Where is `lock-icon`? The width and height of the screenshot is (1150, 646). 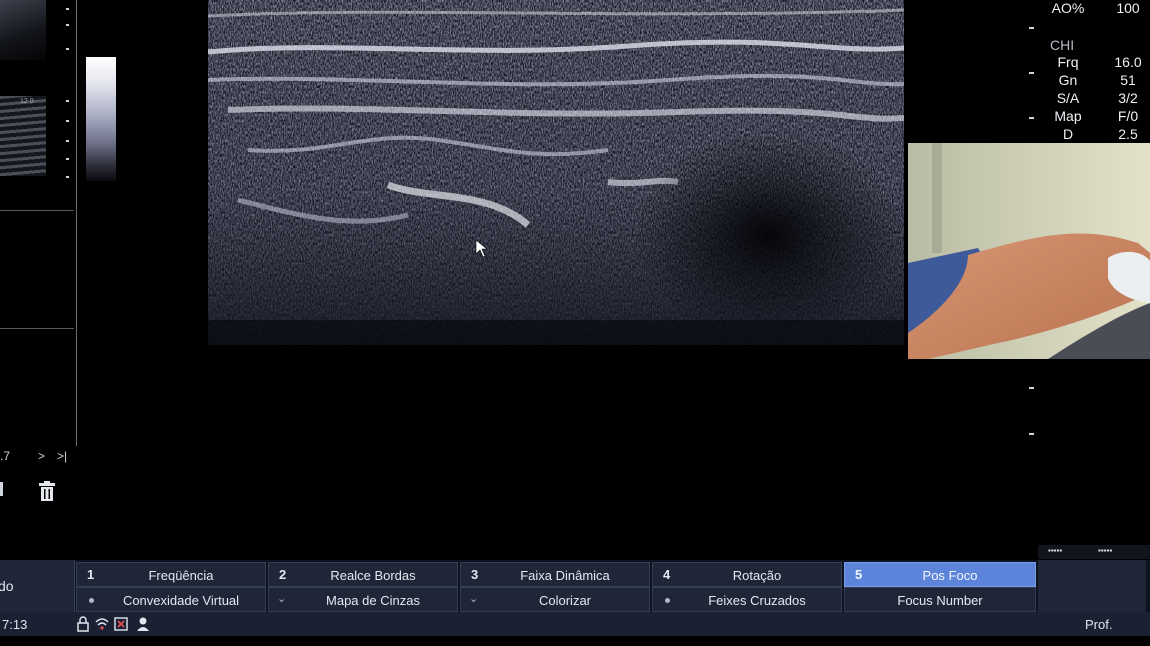 lock-icon is located at coordinates (83, 624).